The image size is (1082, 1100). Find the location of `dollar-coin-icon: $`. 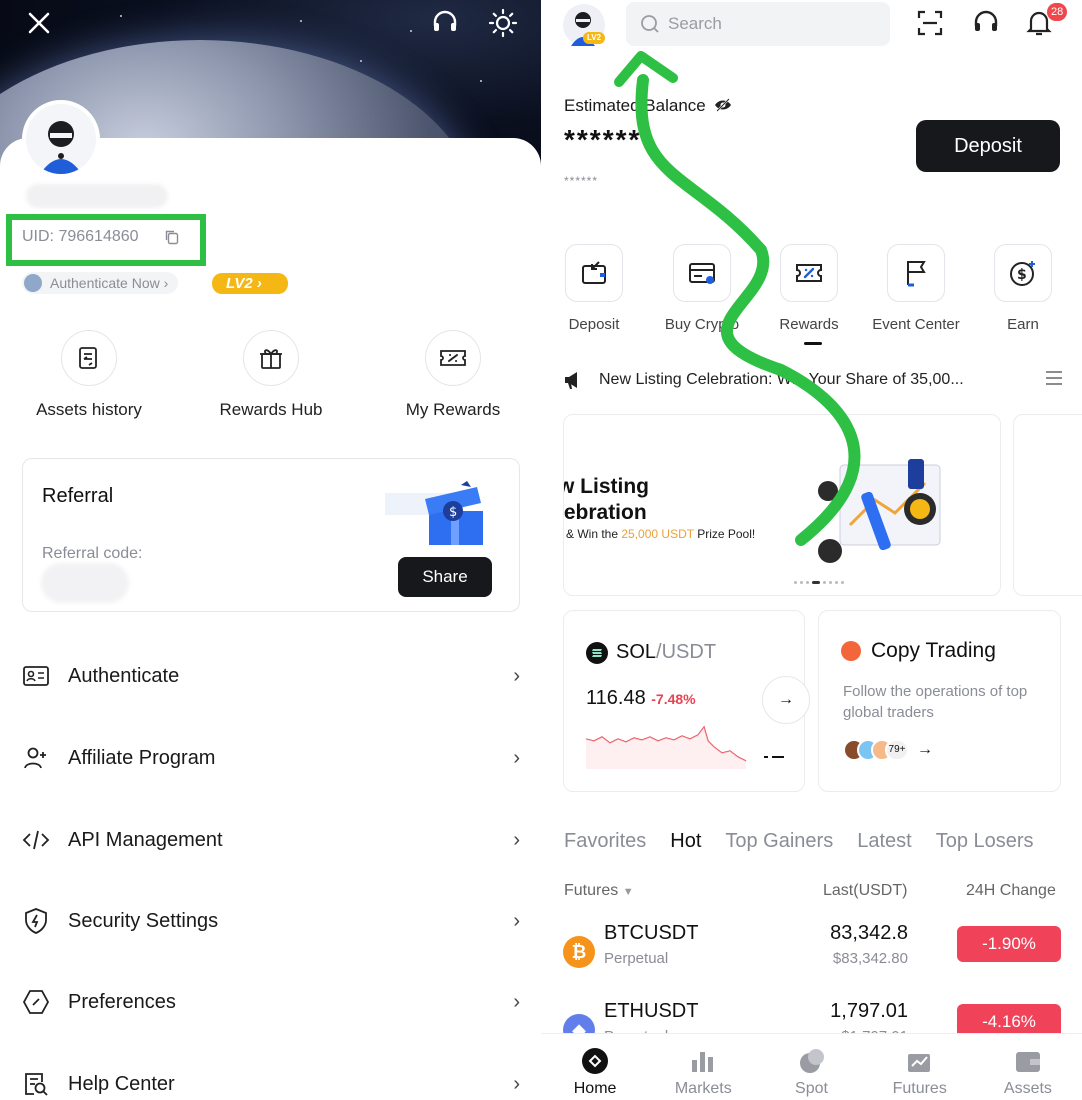

dollar-coin-icon: $ is located at coordinates (1023, 273).